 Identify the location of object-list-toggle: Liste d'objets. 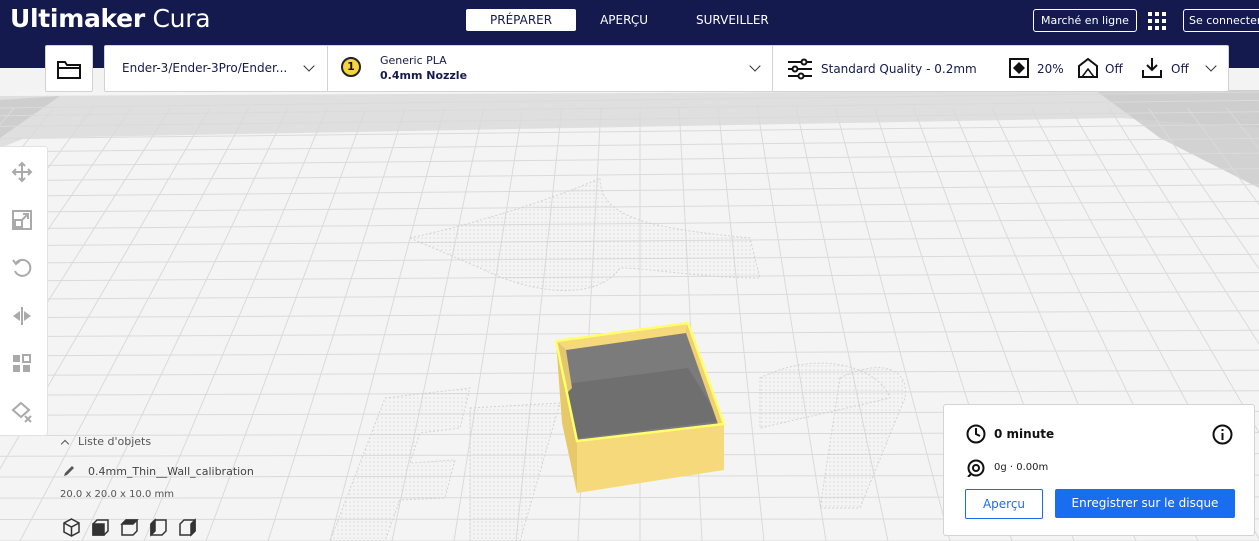
(106, 442).